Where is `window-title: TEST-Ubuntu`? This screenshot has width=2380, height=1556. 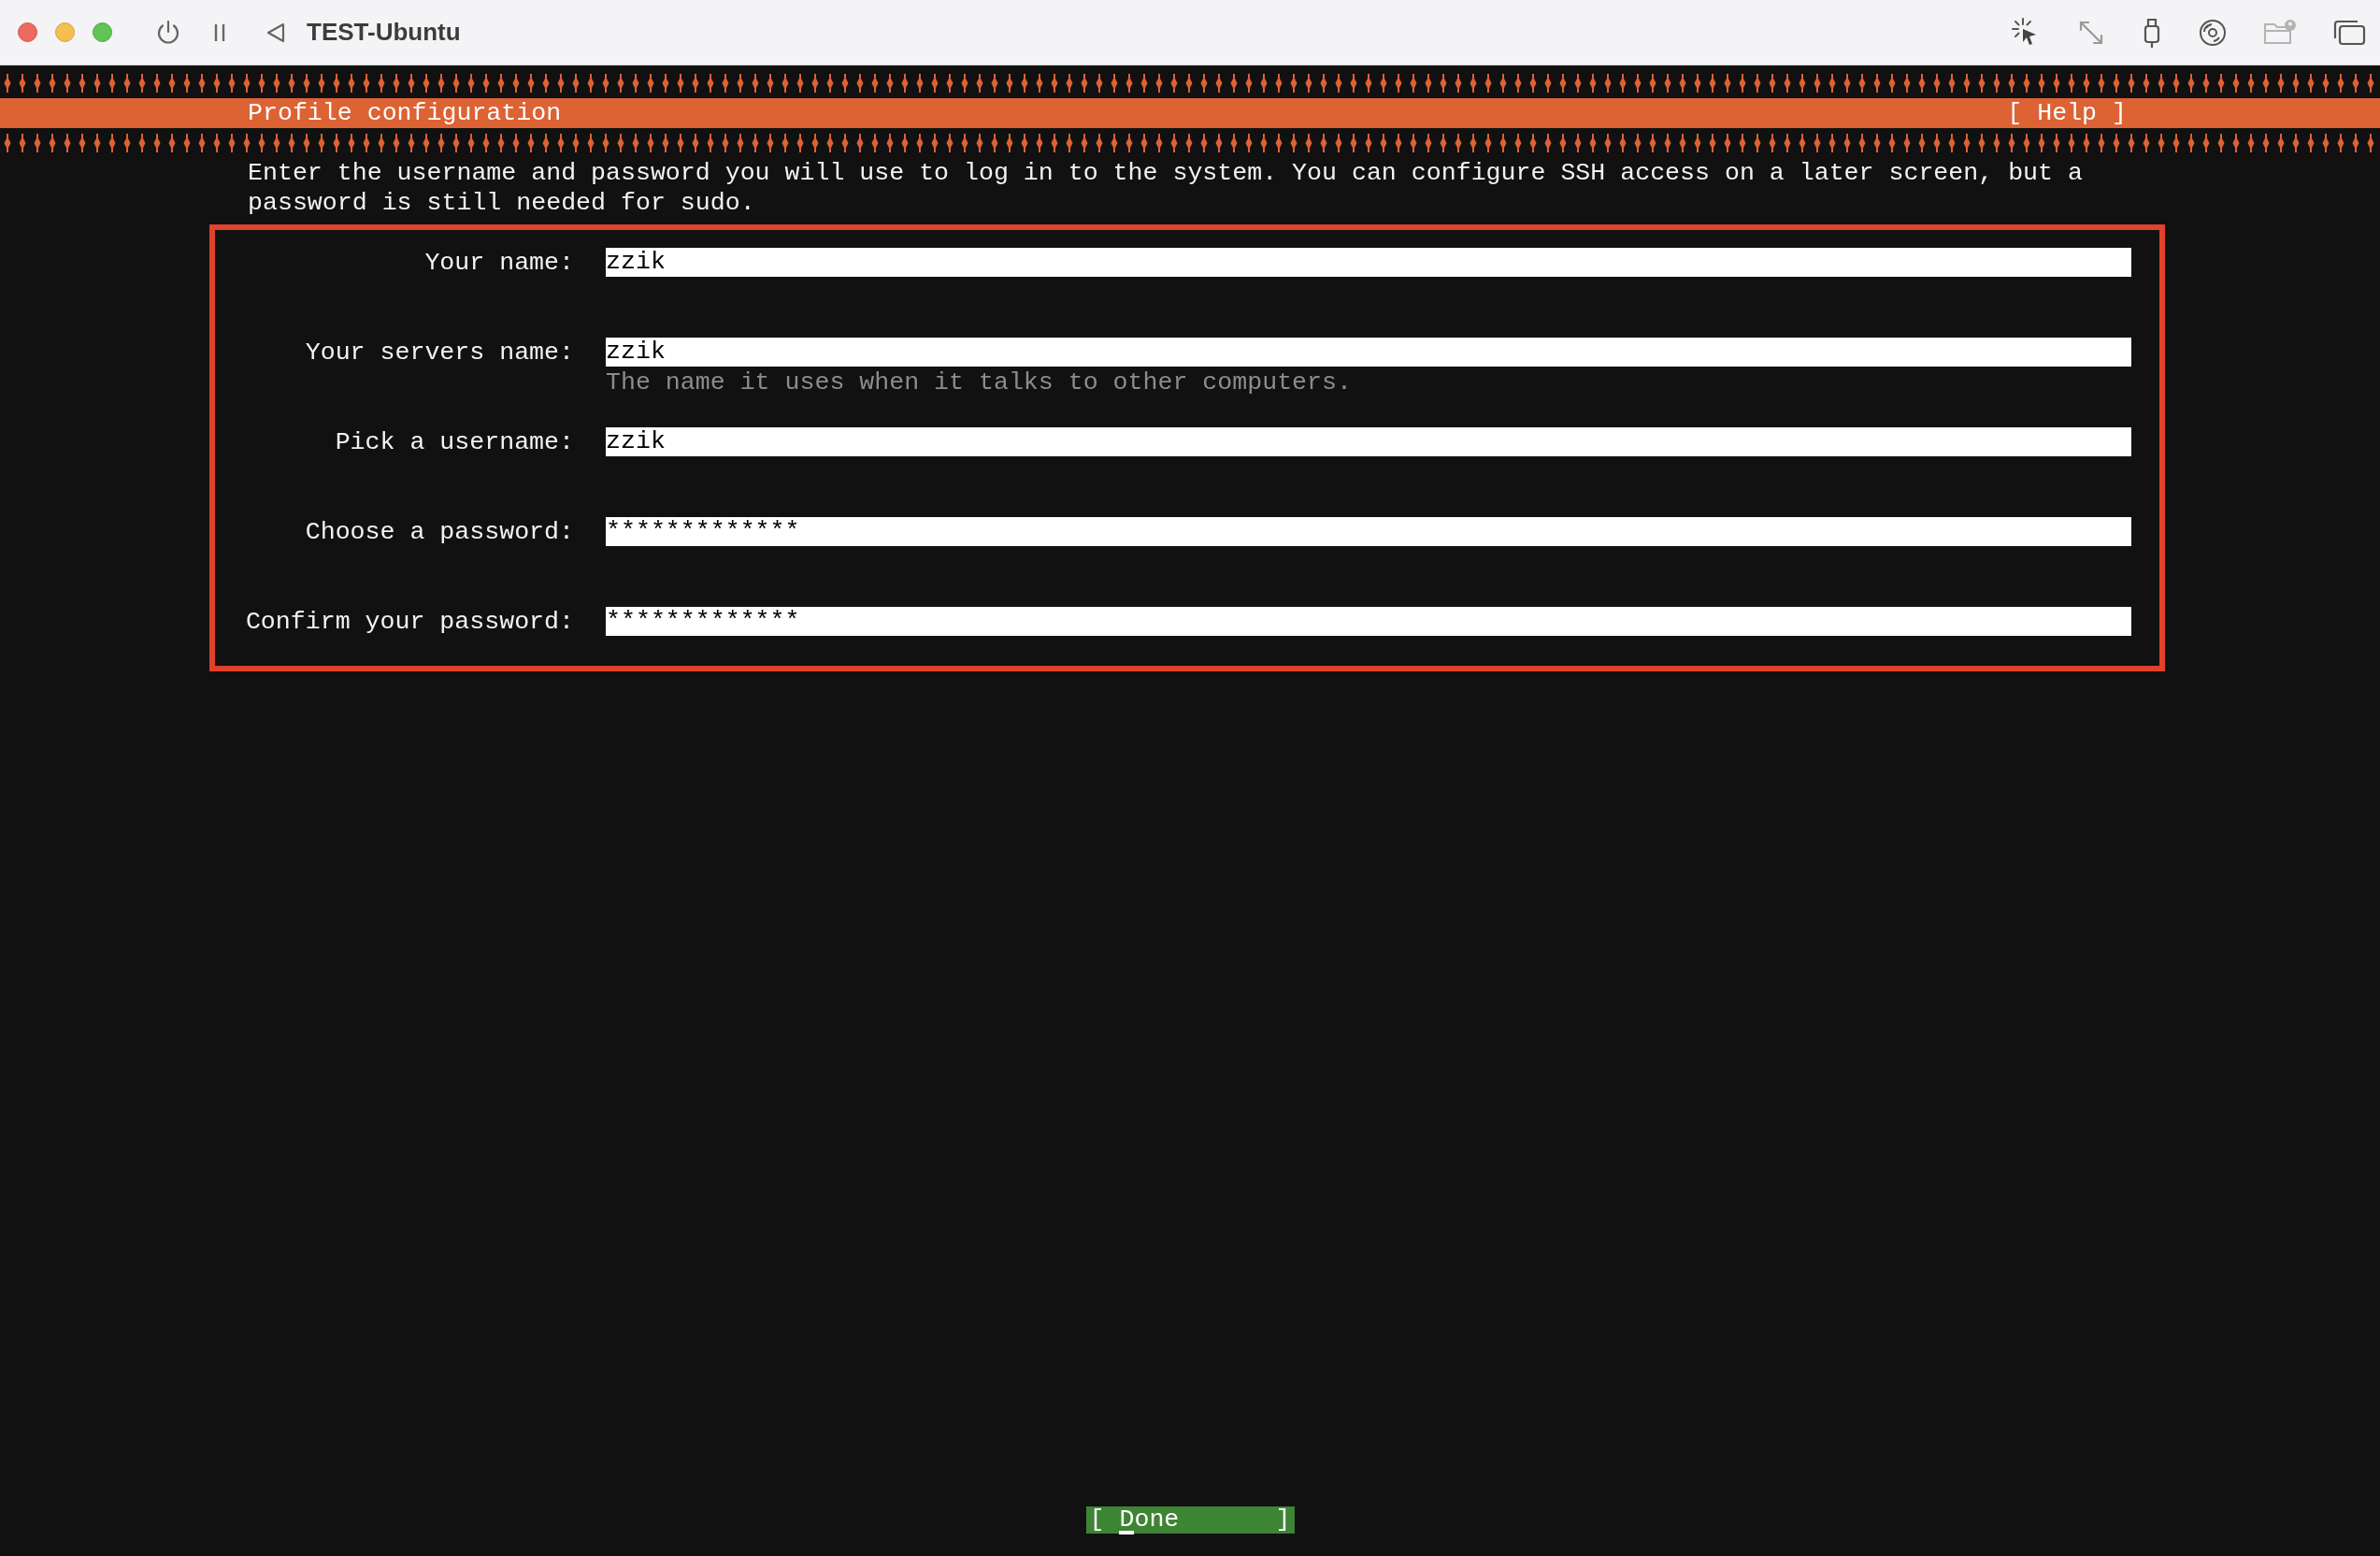 window-title: TEST-Ubuntu is located at coordinates (384, 32).